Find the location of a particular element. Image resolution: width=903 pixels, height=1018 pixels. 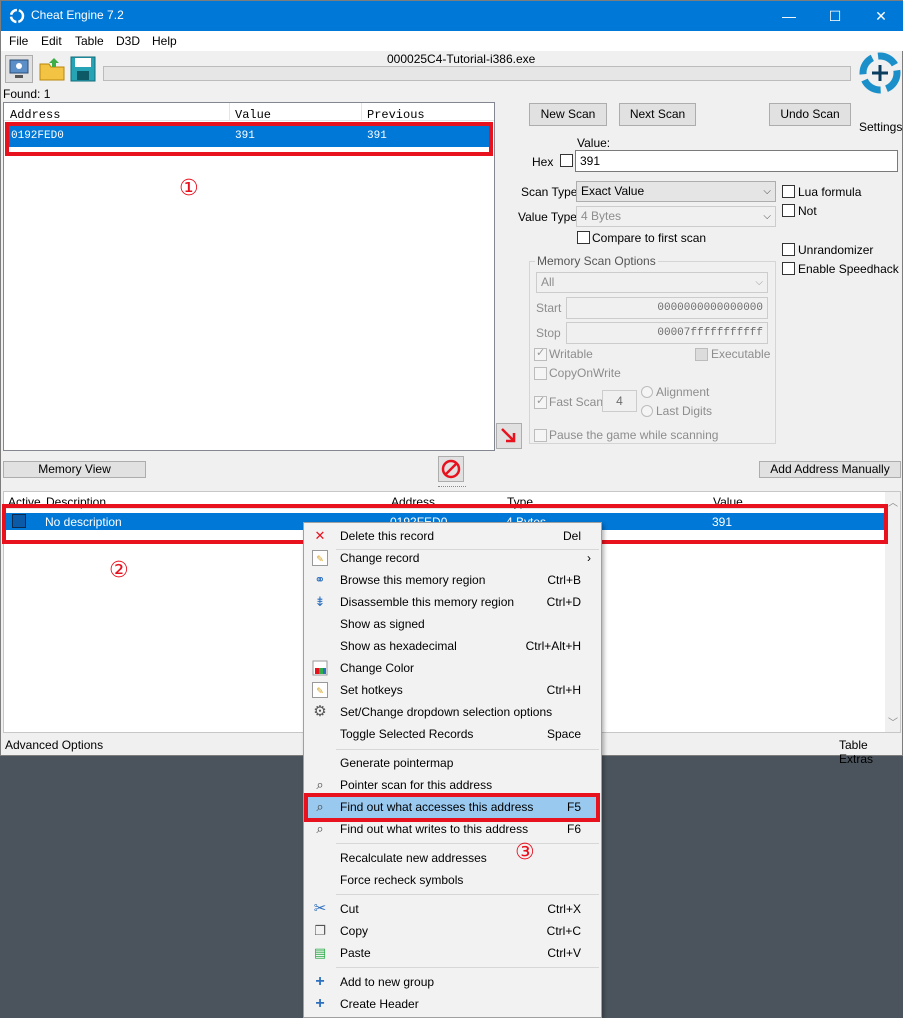

alignment-radio is located at coordinates (647, 392).